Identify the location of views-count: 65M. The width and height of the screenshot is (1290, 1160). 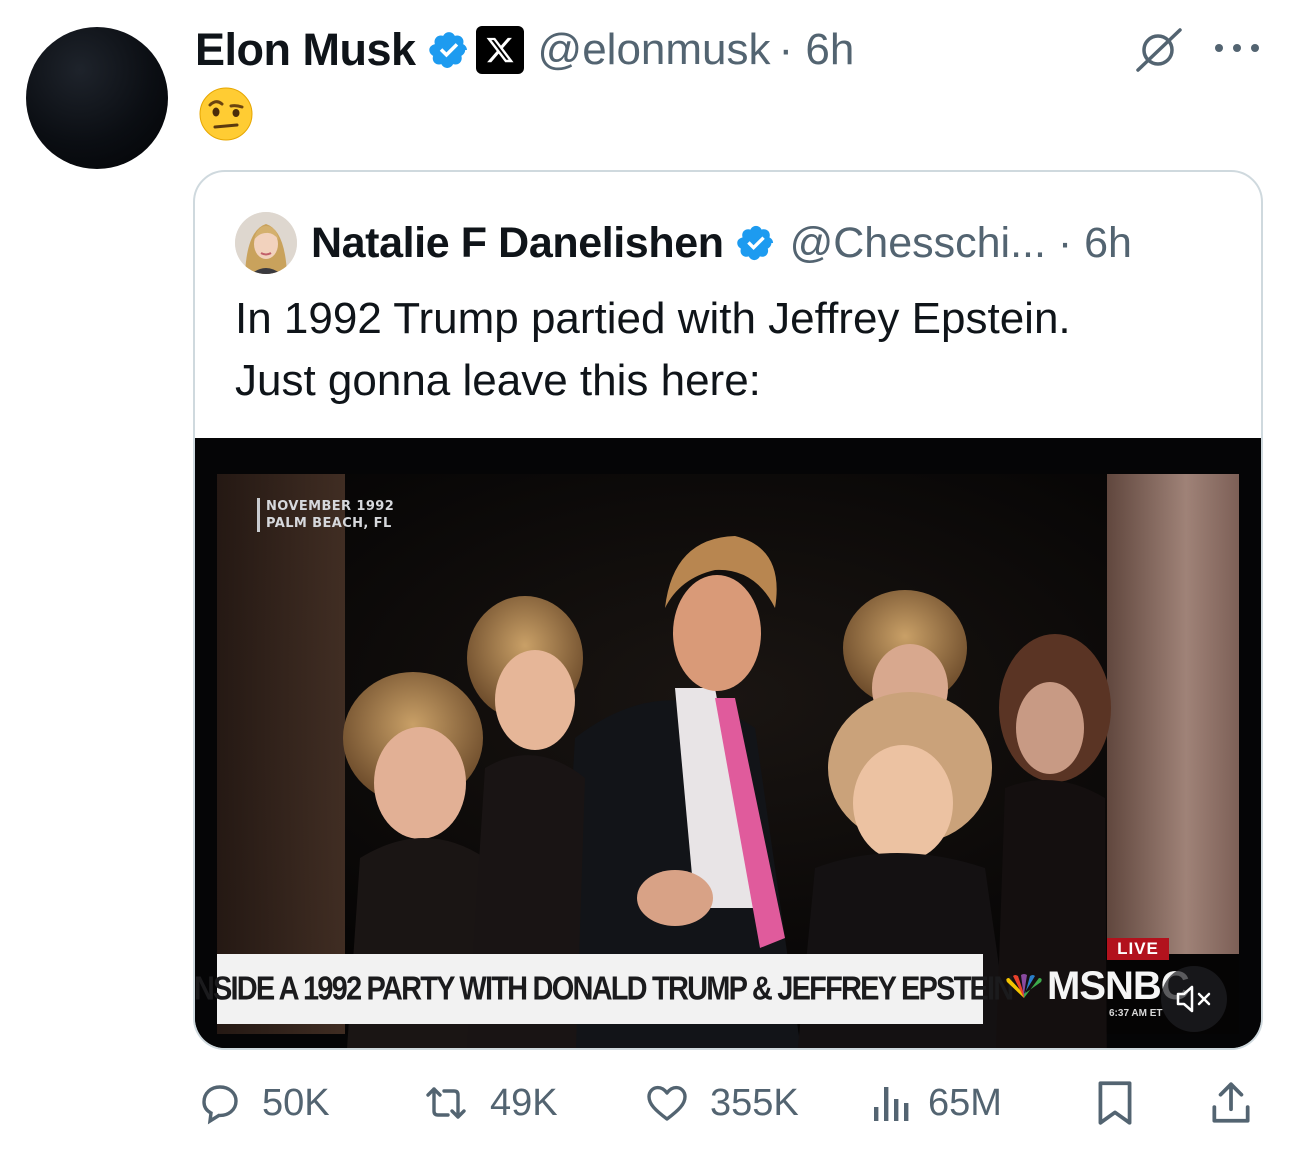
(965, 1102).